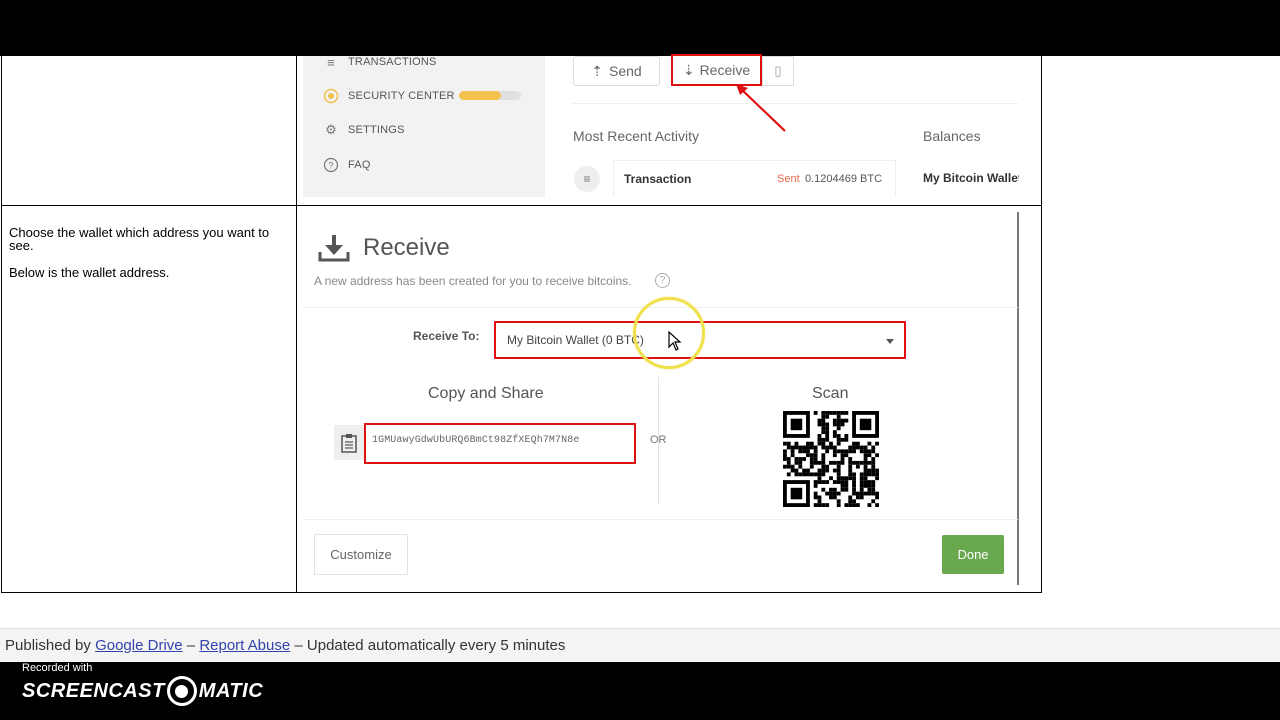  I want to click on modal-footer-divider, so click(660, 519).